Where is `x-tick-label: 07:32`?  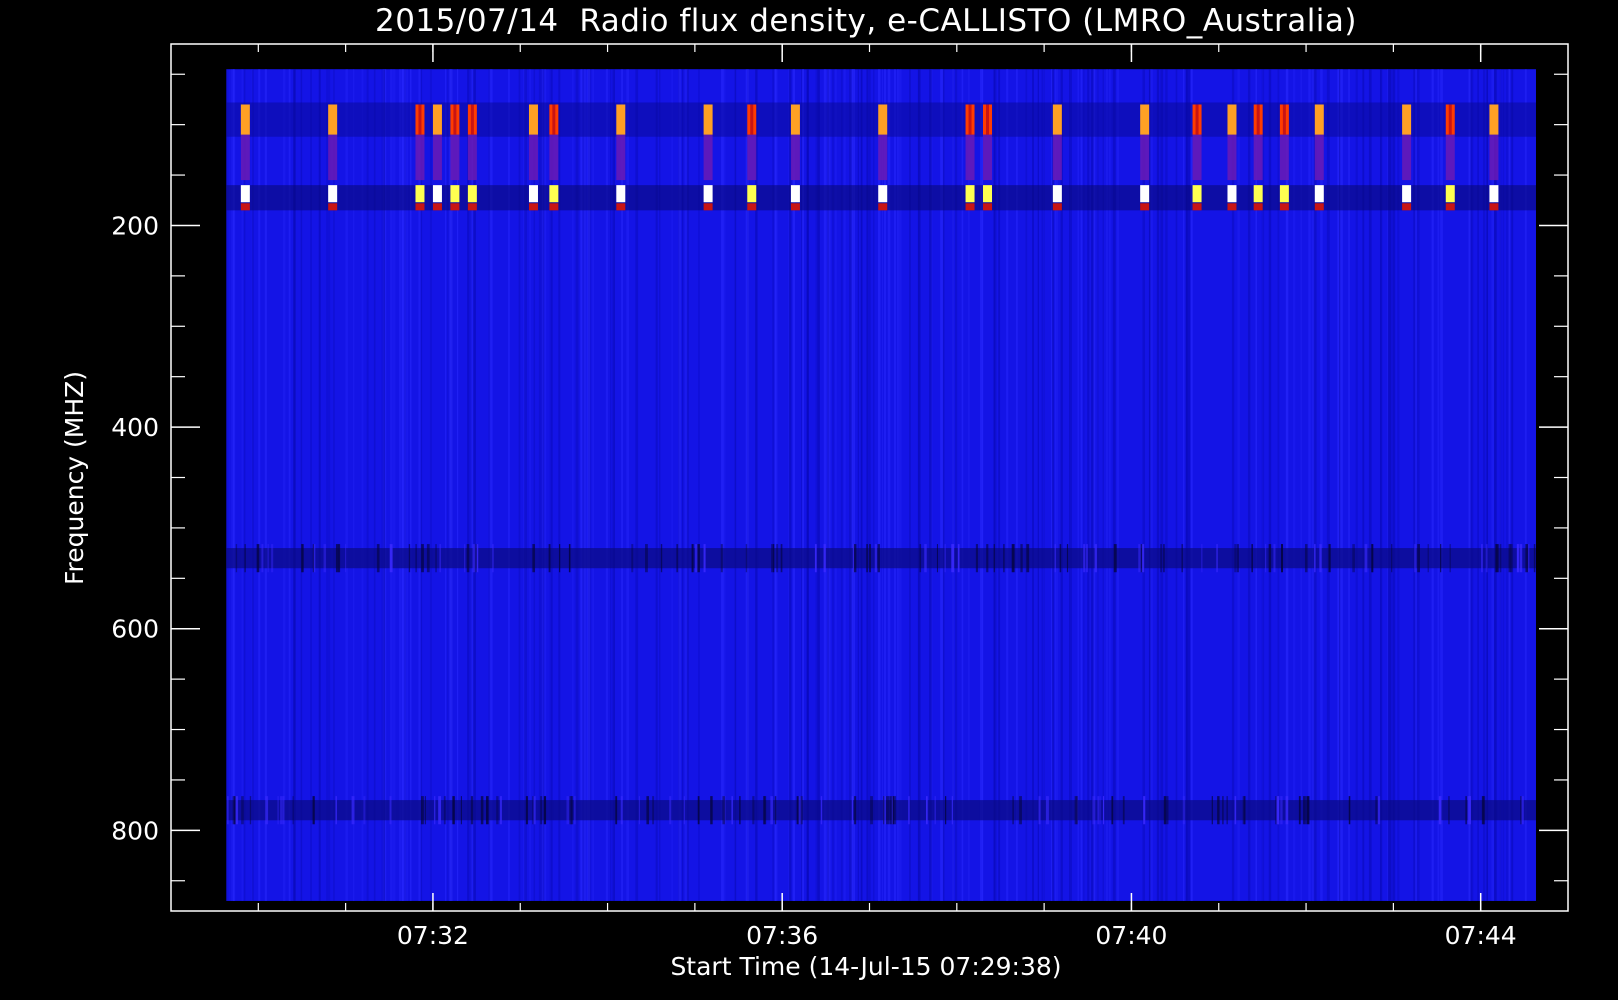 x-tick-label: 07:32 is located at coordinates (433, 935).